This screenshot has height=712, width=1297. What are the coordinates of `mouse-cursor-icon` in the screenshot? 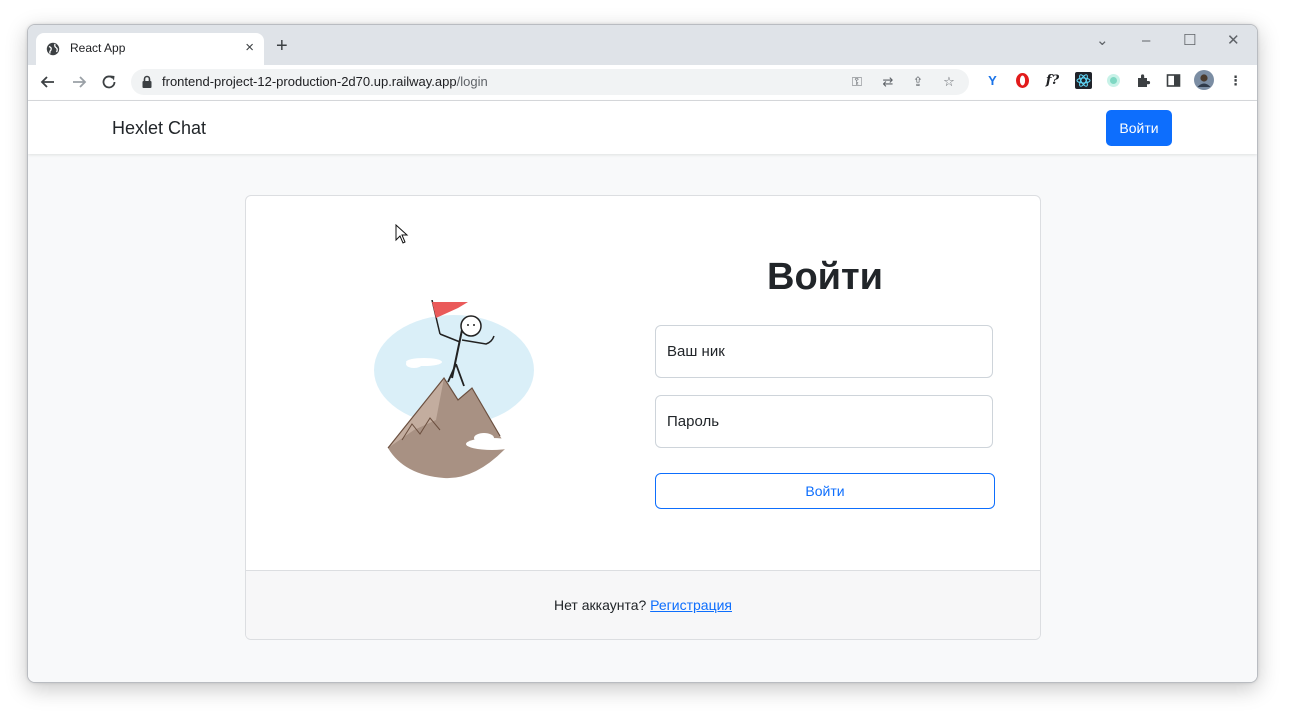 It's located at (402, 234).